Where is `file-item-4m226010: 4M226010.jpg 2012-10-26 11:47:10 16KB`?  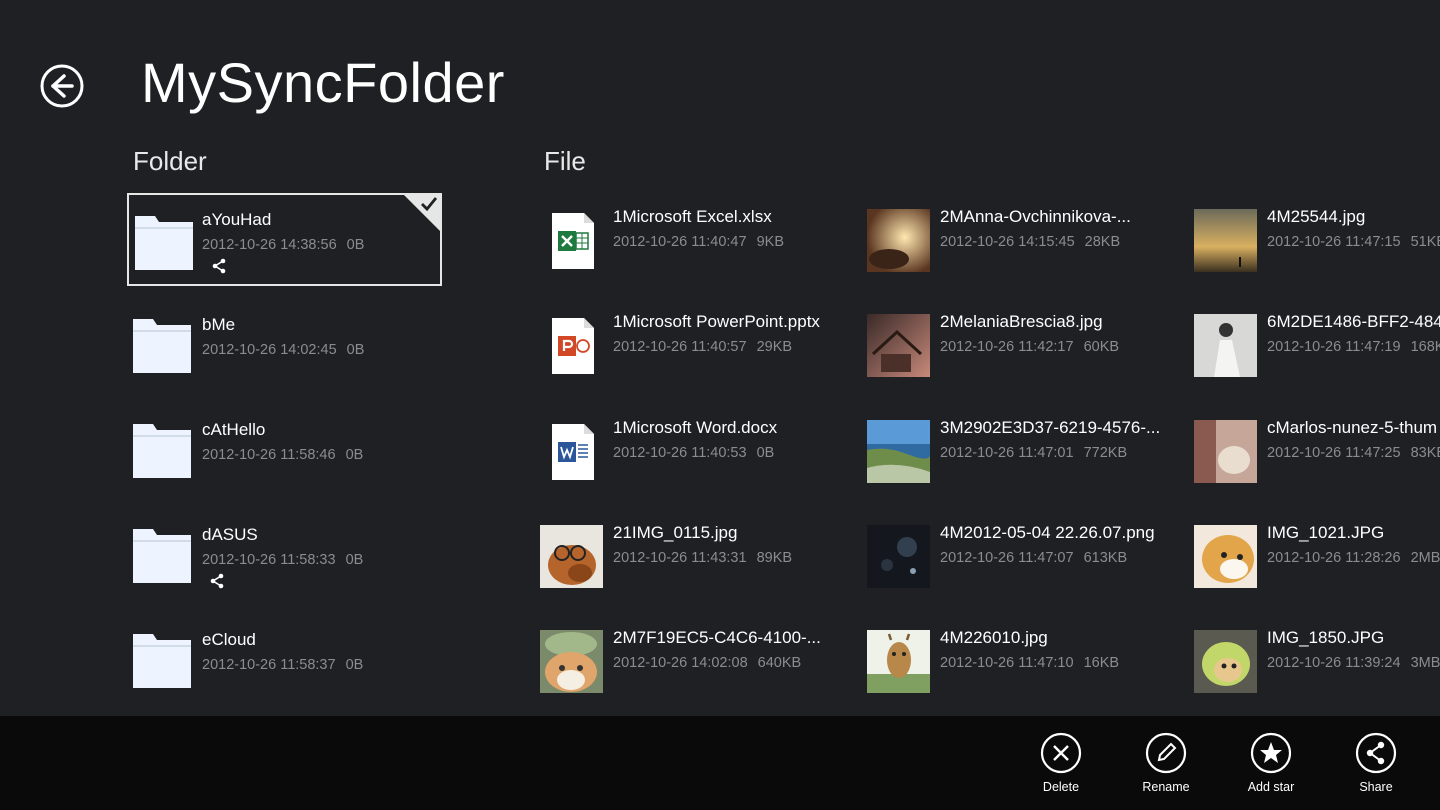
file-item-4m226010: 4M226010.jpg 2012-10-26 11:47:10 16KB is located at coordinates (1027, 661).